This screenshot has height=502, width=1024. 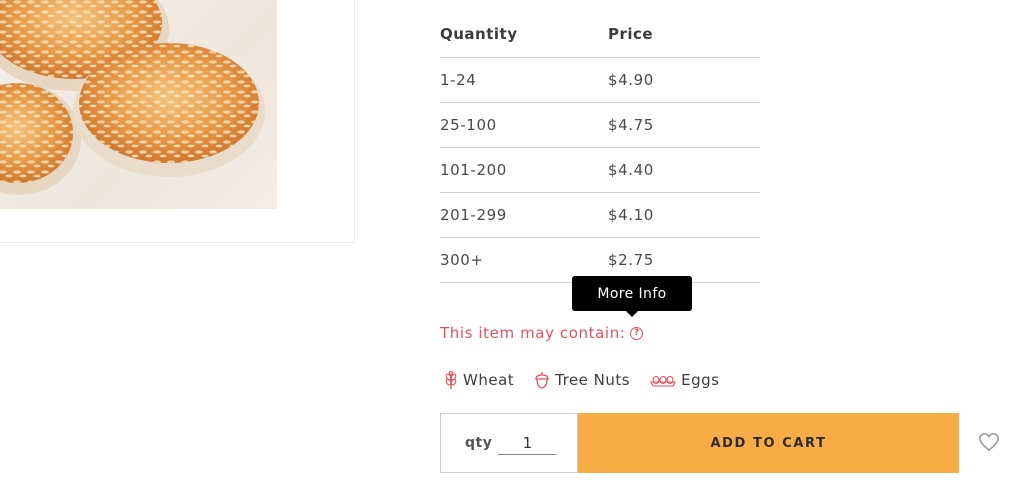 What do you see at coordinates (524, 170) in the screenshot?
I see `quantity-cell: 101-200` at bounding box center [524, 170].